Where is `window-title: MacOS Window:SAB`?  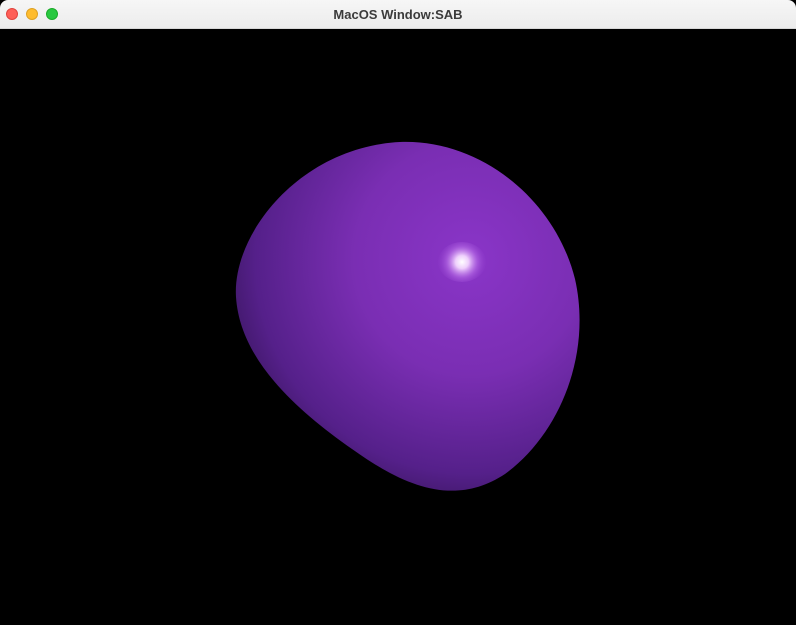 window-title: MacOS Window:SAB is located at coordinates (398, 14).